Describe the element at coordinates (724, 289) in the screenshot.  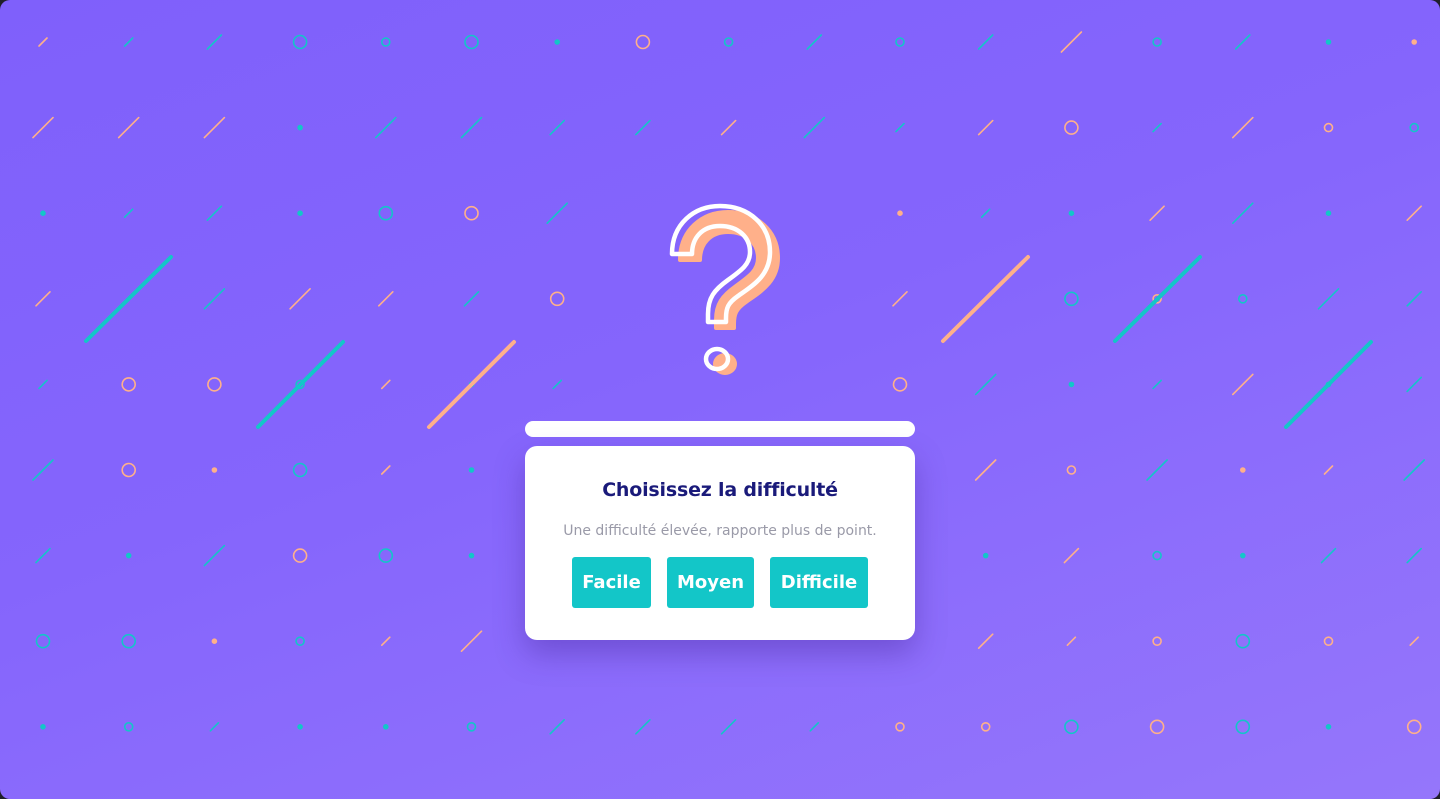
I see `question-mark-icon` at that location.